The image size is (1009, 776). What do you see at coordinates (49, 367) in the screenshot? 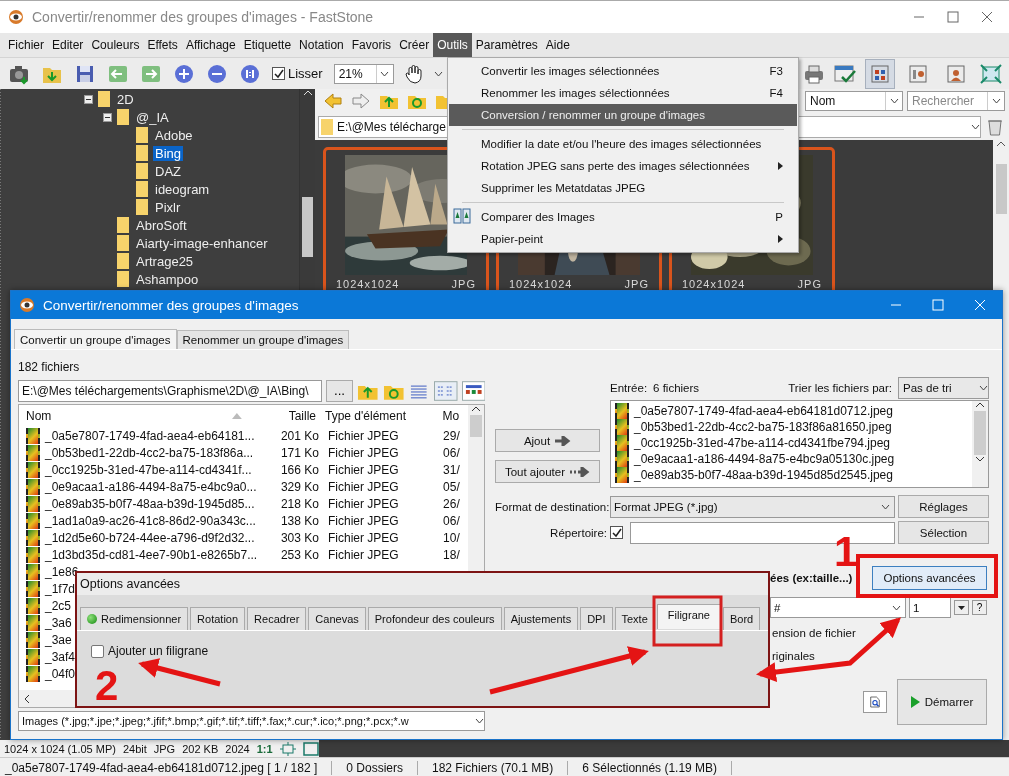
I see `file-count: 182 fichiers` at bounding box center [49, 367].